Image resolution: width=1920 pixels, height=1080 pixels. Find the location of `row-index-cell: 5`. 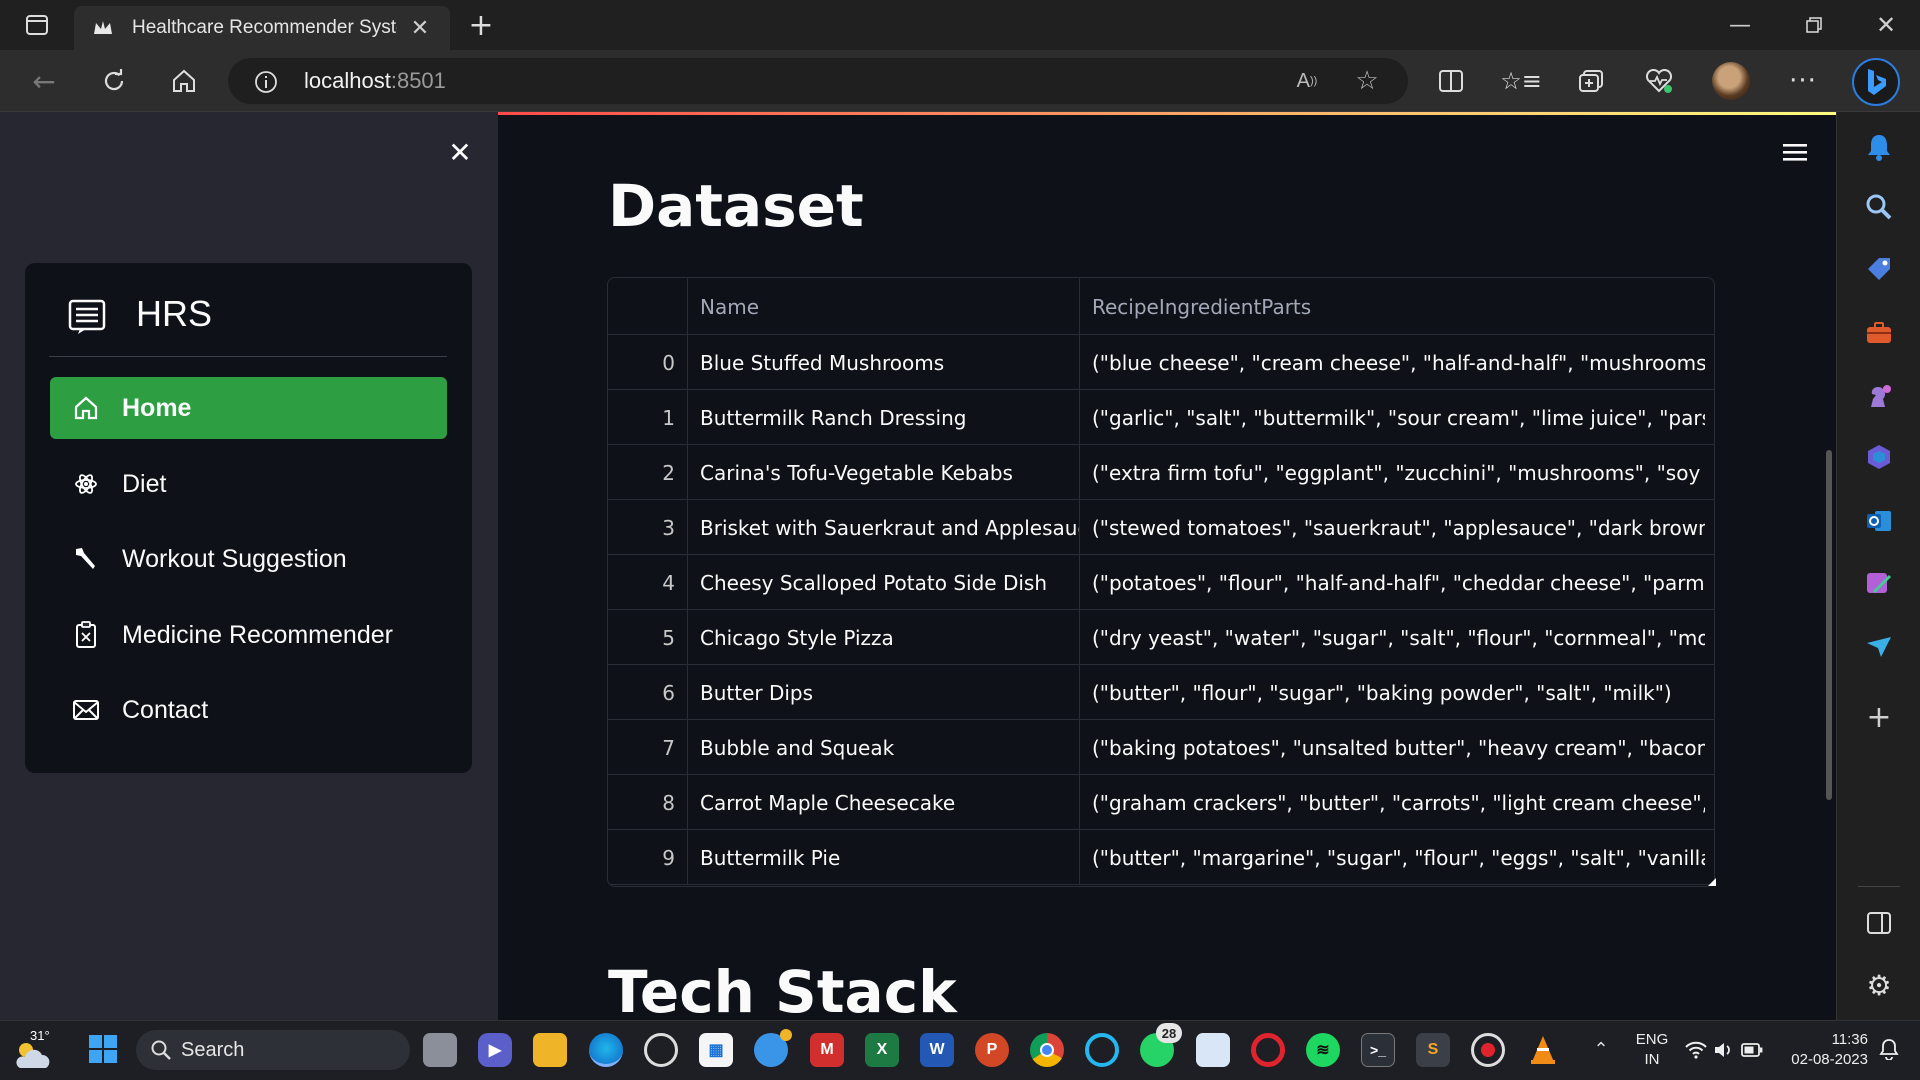

row-index-cell: 5 is located at coordinates (648, 637).